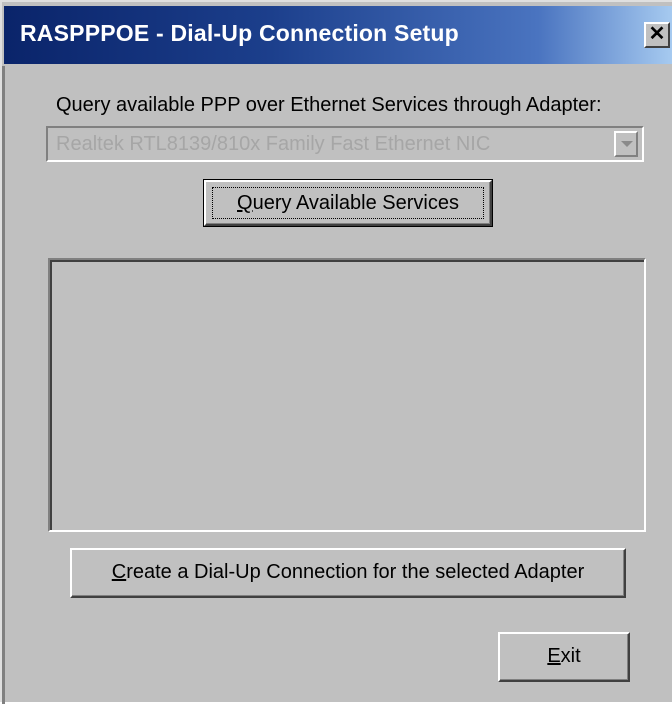 The image size is (672, 704). What do you see at coordinates (564, 657) in the screenshot?
I see `exit-button: Exit` at bounding box center [564, 657].